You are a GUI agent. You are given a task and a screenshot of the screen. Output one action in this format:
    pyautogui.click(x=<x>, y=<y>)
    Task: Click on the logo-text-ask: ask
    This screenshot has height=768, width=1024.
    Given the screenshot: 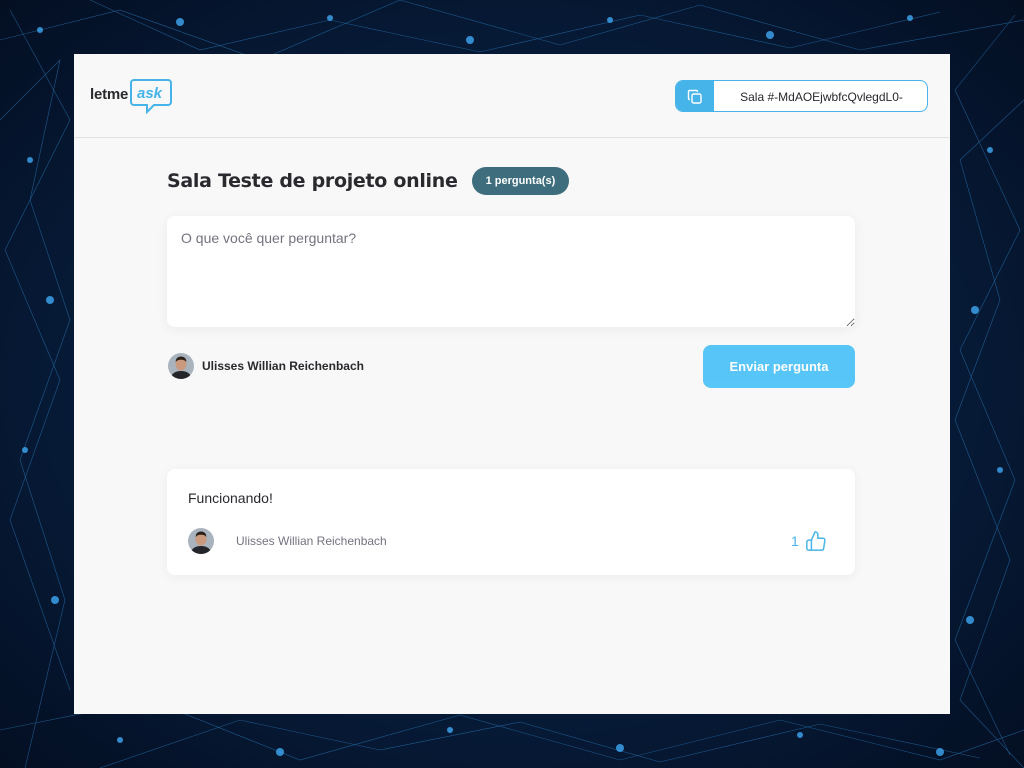 What is the action you would take?
    pyautogui.click(x=150, y=93)
    